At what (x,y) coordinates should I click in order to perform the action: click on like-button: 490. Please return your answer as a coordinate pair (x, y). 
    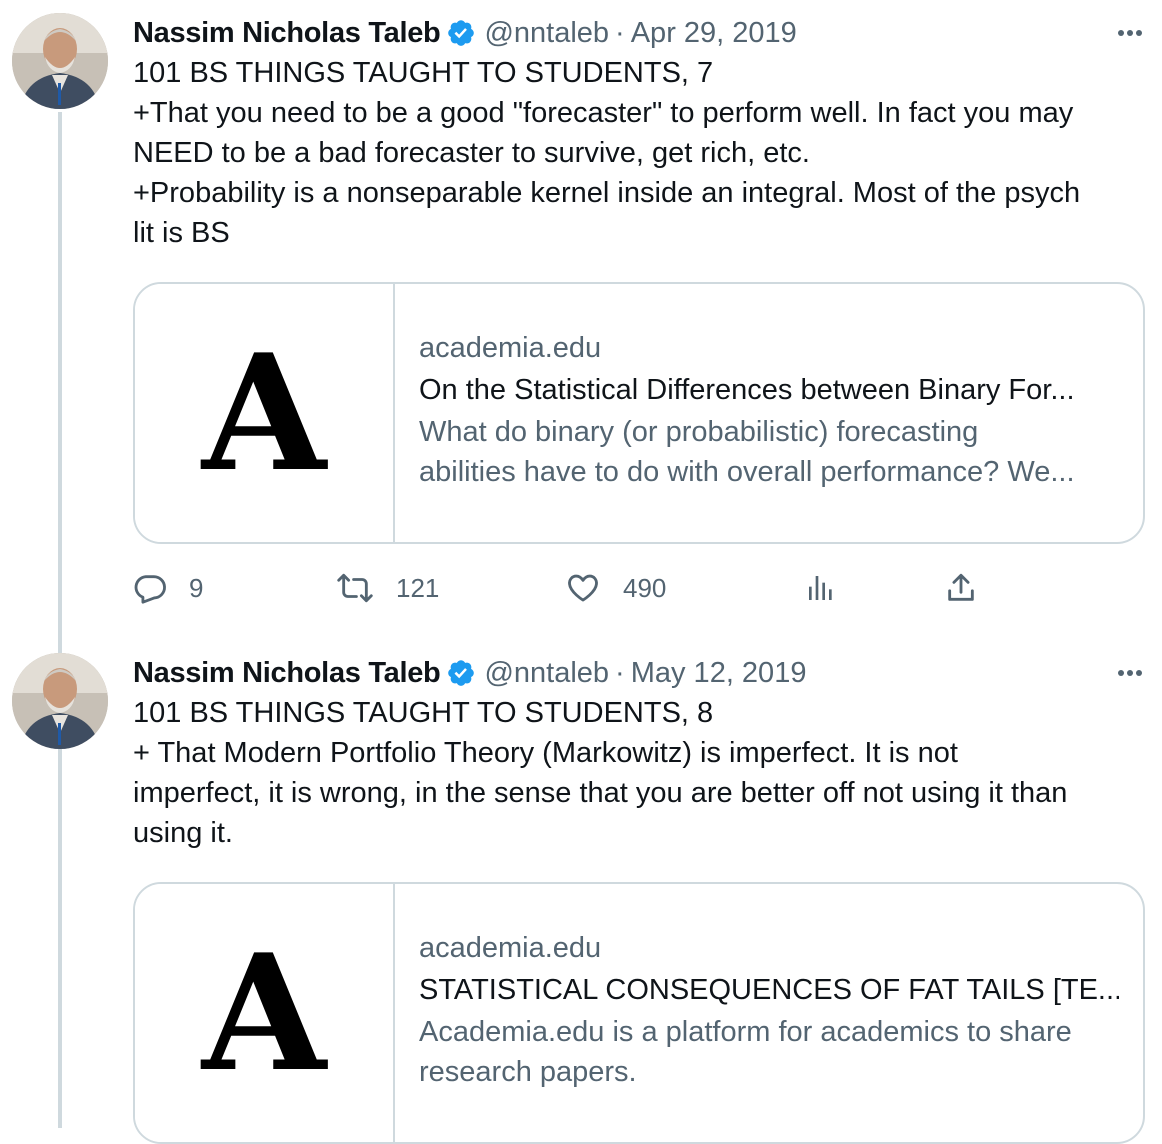
    Looking at the image, I should click on (615, 588).